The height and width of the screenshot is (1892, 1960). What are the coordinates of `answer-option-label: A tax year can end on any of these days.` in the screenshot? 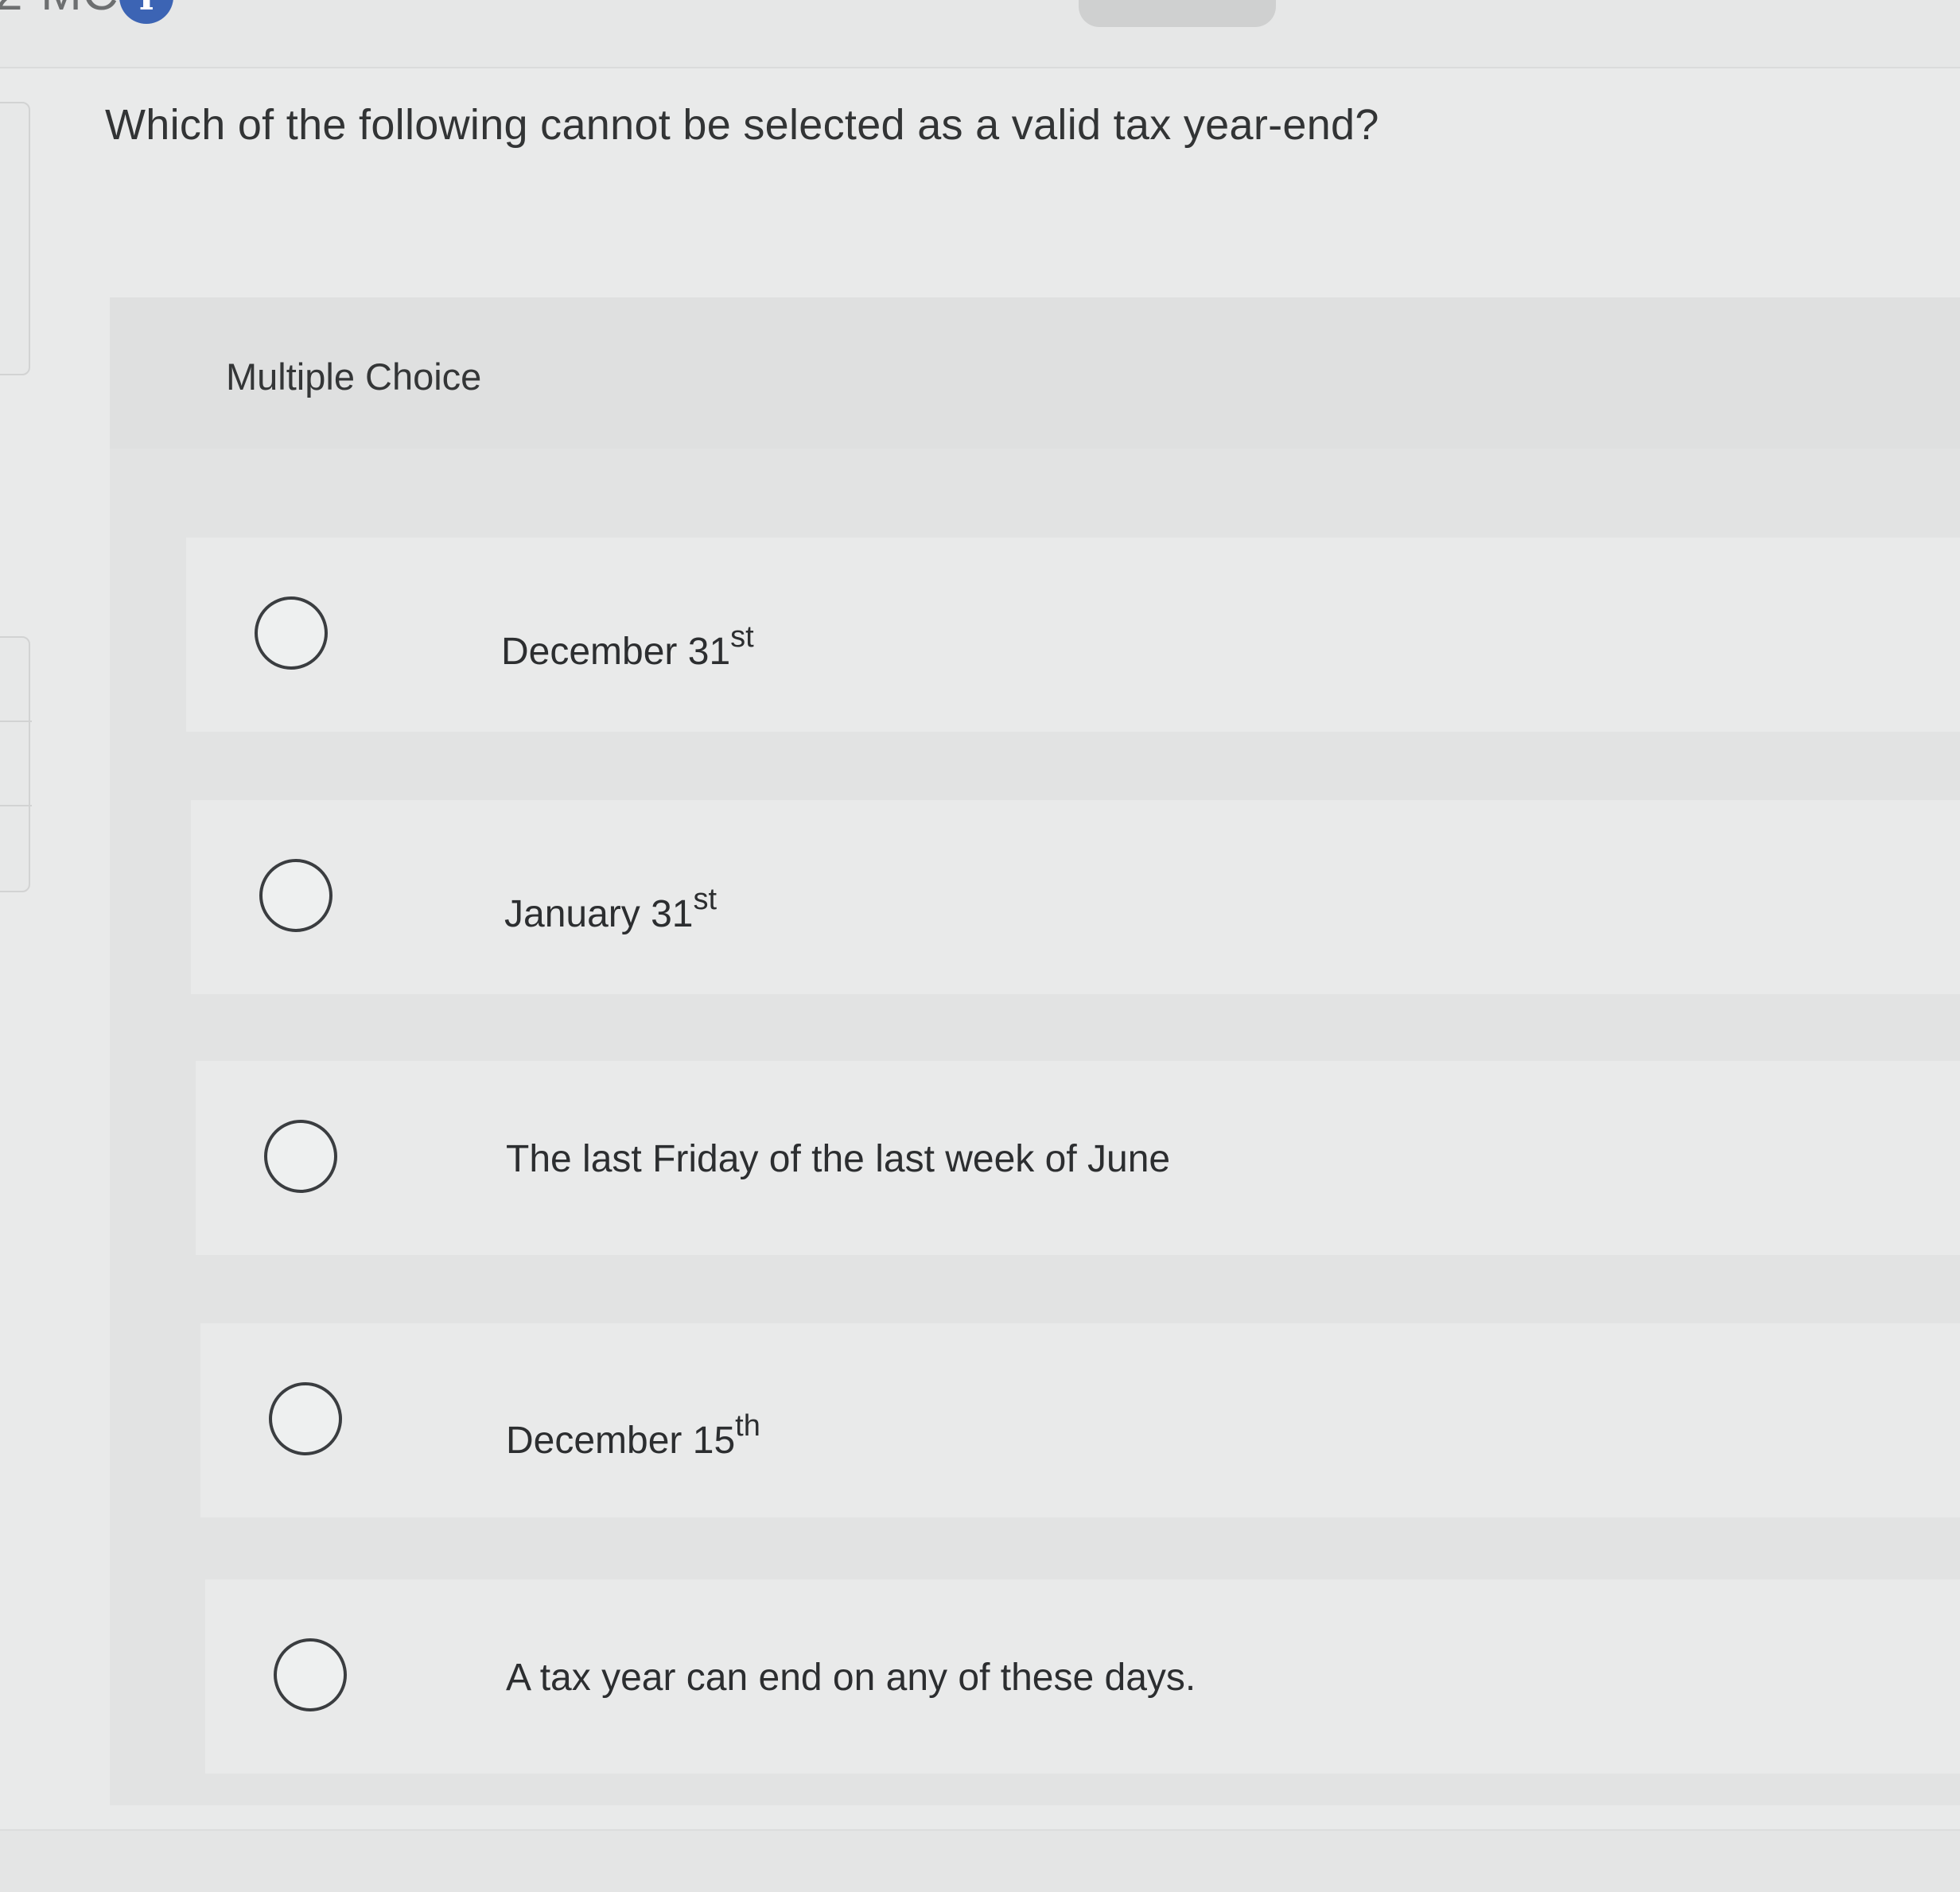 It's located at (851, 1678).